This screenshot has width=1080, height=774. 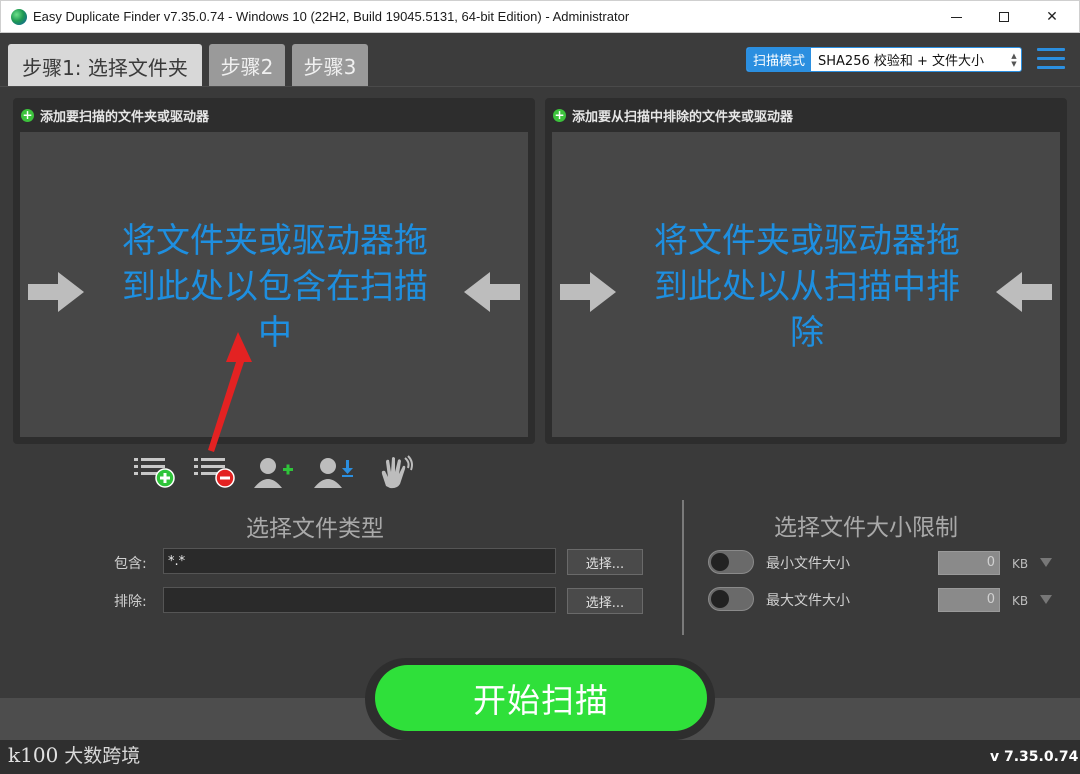 What do you see at coordinates (807, 287) in the screenshot?
I see `exclude-drop-text: 将文件夹或驱动器拖到此处以从扫描中排除` at bounding box center [807, 287].